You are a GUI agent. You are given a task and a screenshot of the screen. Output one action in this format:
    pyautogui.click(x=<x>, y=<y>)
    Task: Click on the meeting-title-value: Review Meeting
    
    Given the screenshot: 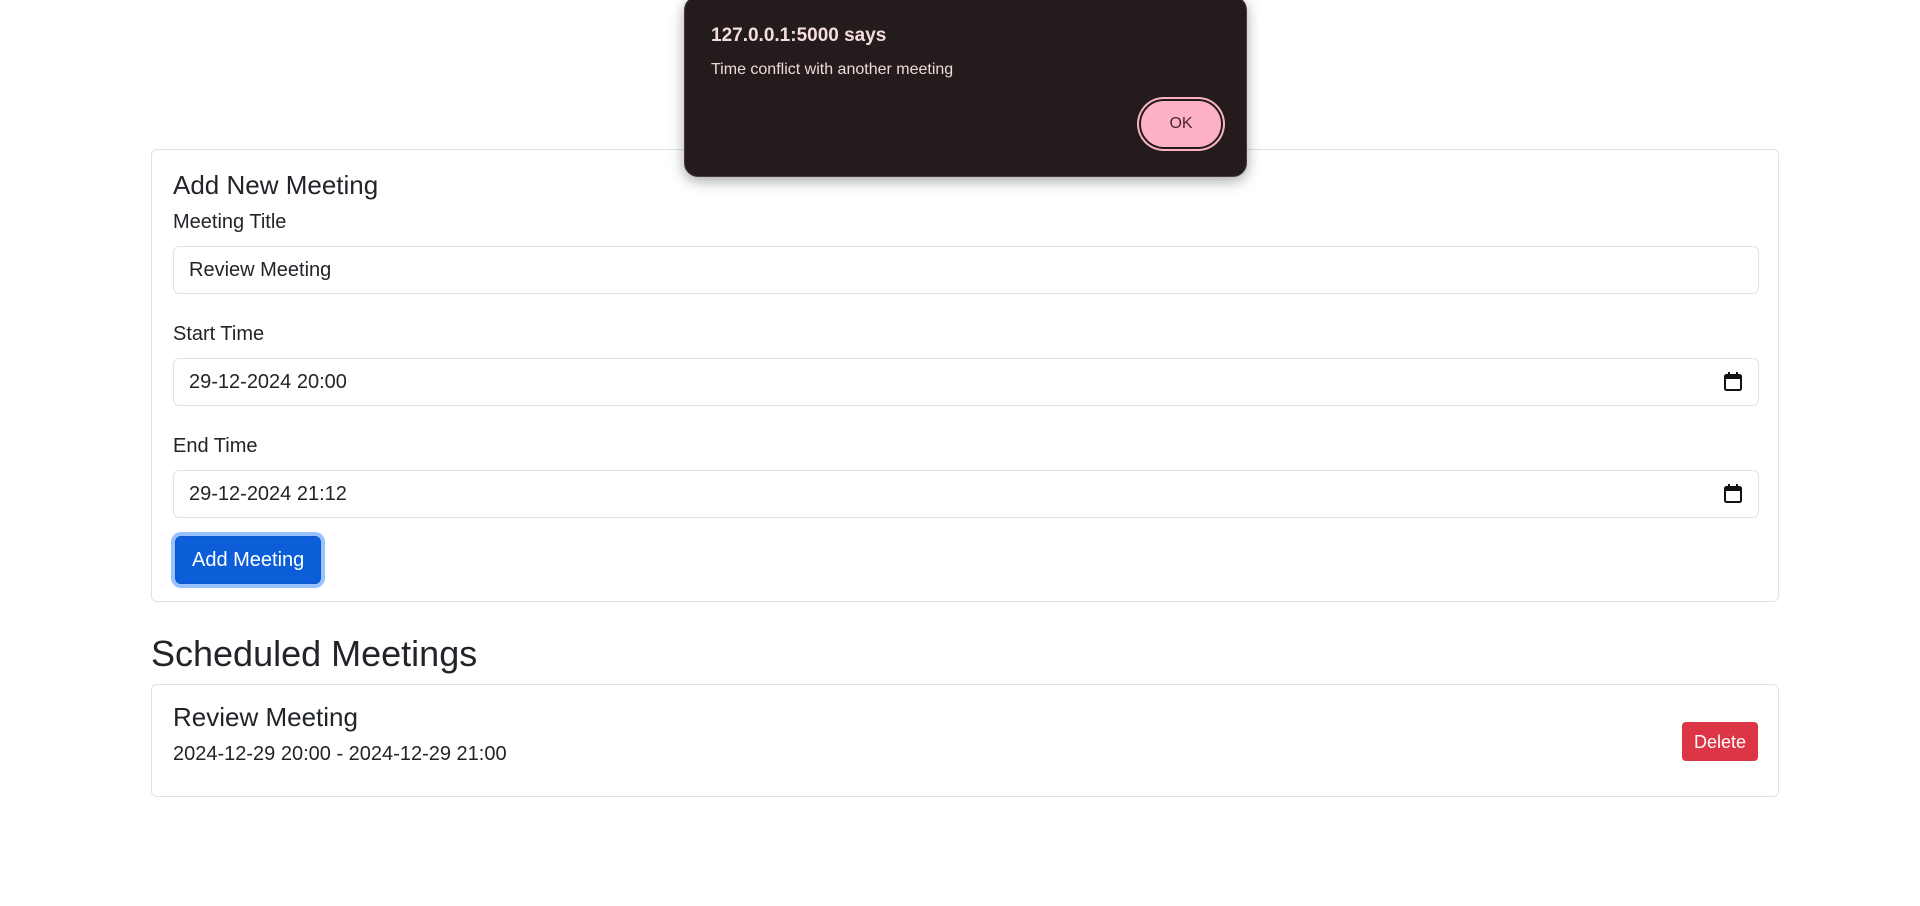 What is the action you would take?
    pyautogui.click(x=260, y=270)
    